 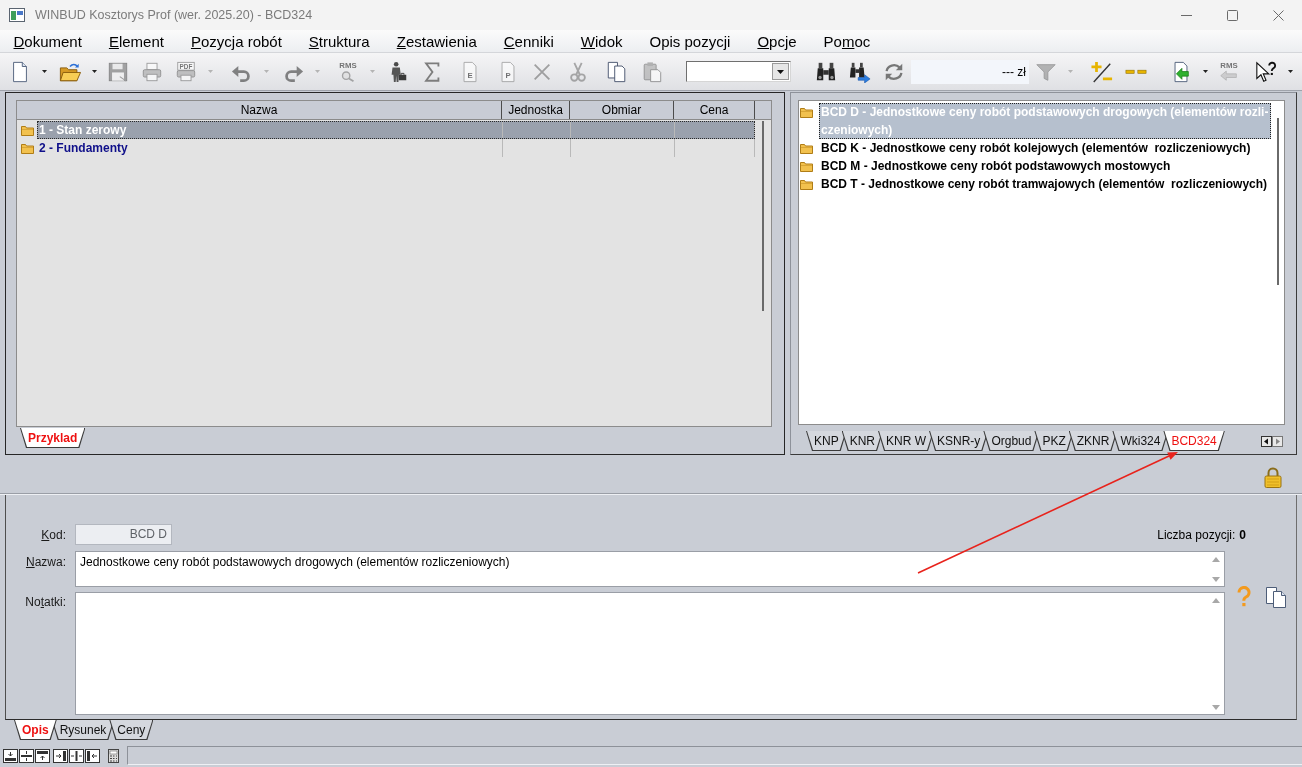 What do you see at coordinates (76, 755) in the screenshot?
I see `split-columns-icon` at bounding box center [76, 755].